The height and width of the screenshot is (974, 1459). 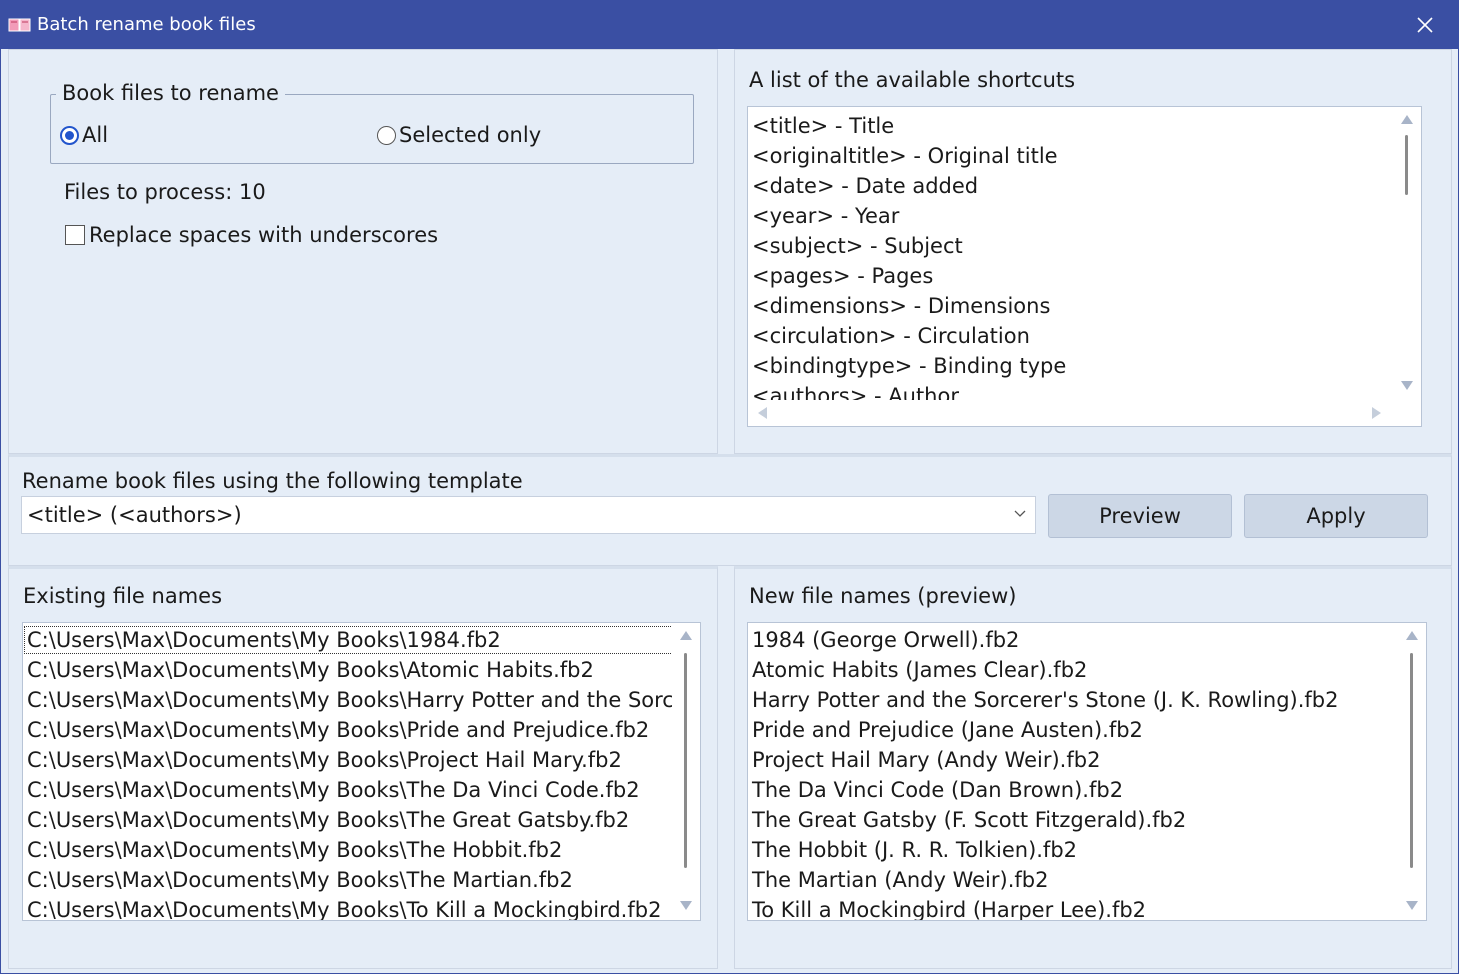 What do you see at coordinates (386, 135) in the screenshot?
I see `radio-unchecked-icon` at bounding box center [386, 135].